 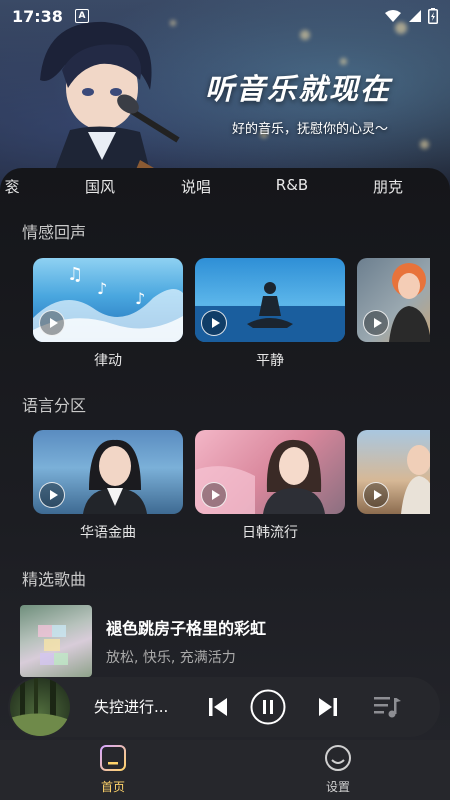 I want to click on card-label: 律动, so click(x=108, y=361).